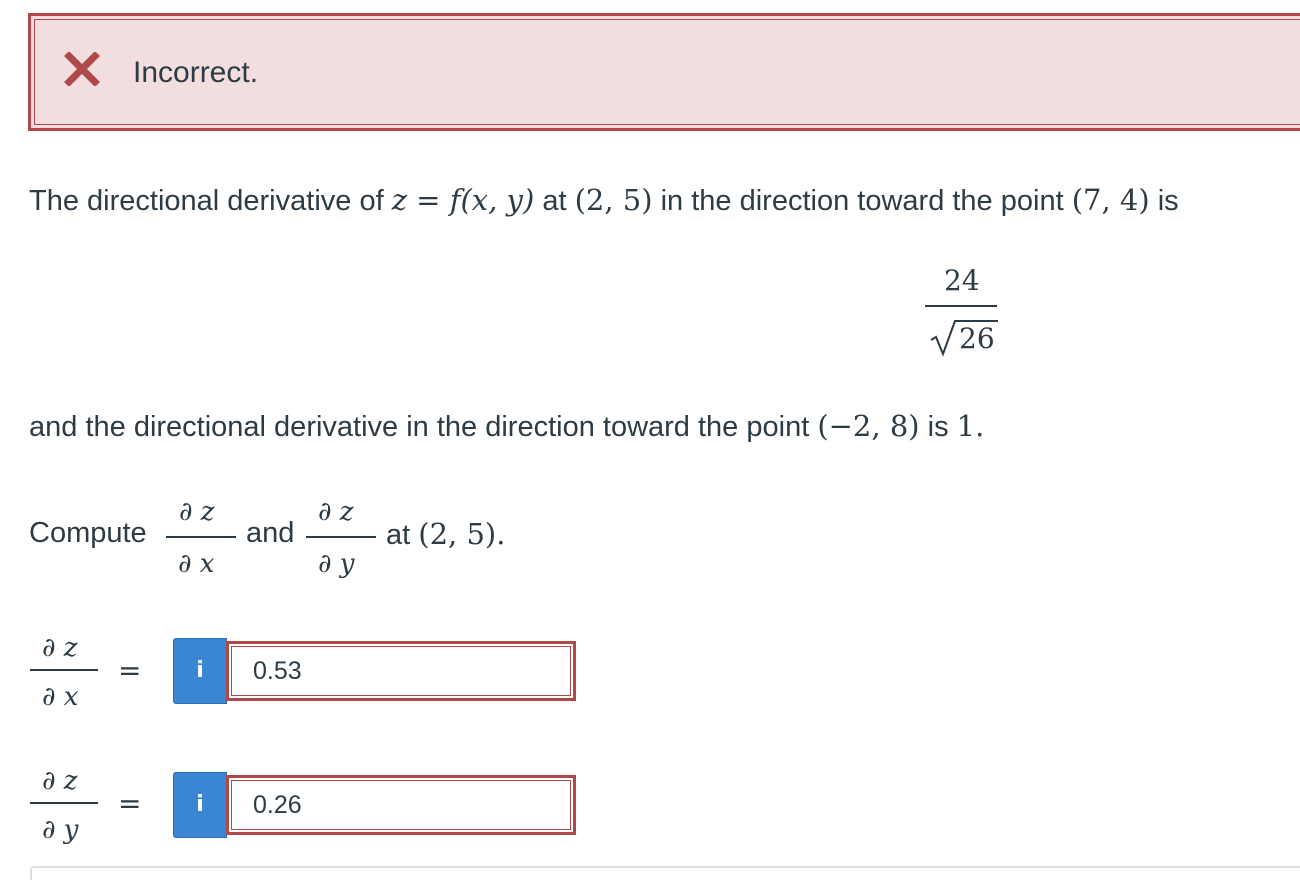 The width and height of the screenshot is (1300, 880). Describe the element at coordinates (60, 697) in the screenshot. I see `dx-label: ∂ x` at that location.